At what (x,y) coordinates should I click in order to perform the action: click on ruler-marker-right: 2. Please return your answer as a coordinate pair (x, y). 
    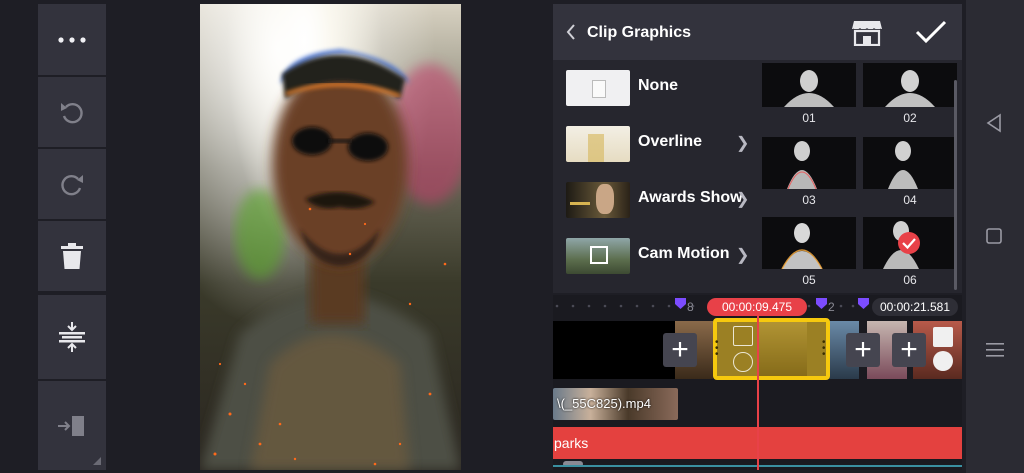
    Looking at the image, I should click on (831, 307).